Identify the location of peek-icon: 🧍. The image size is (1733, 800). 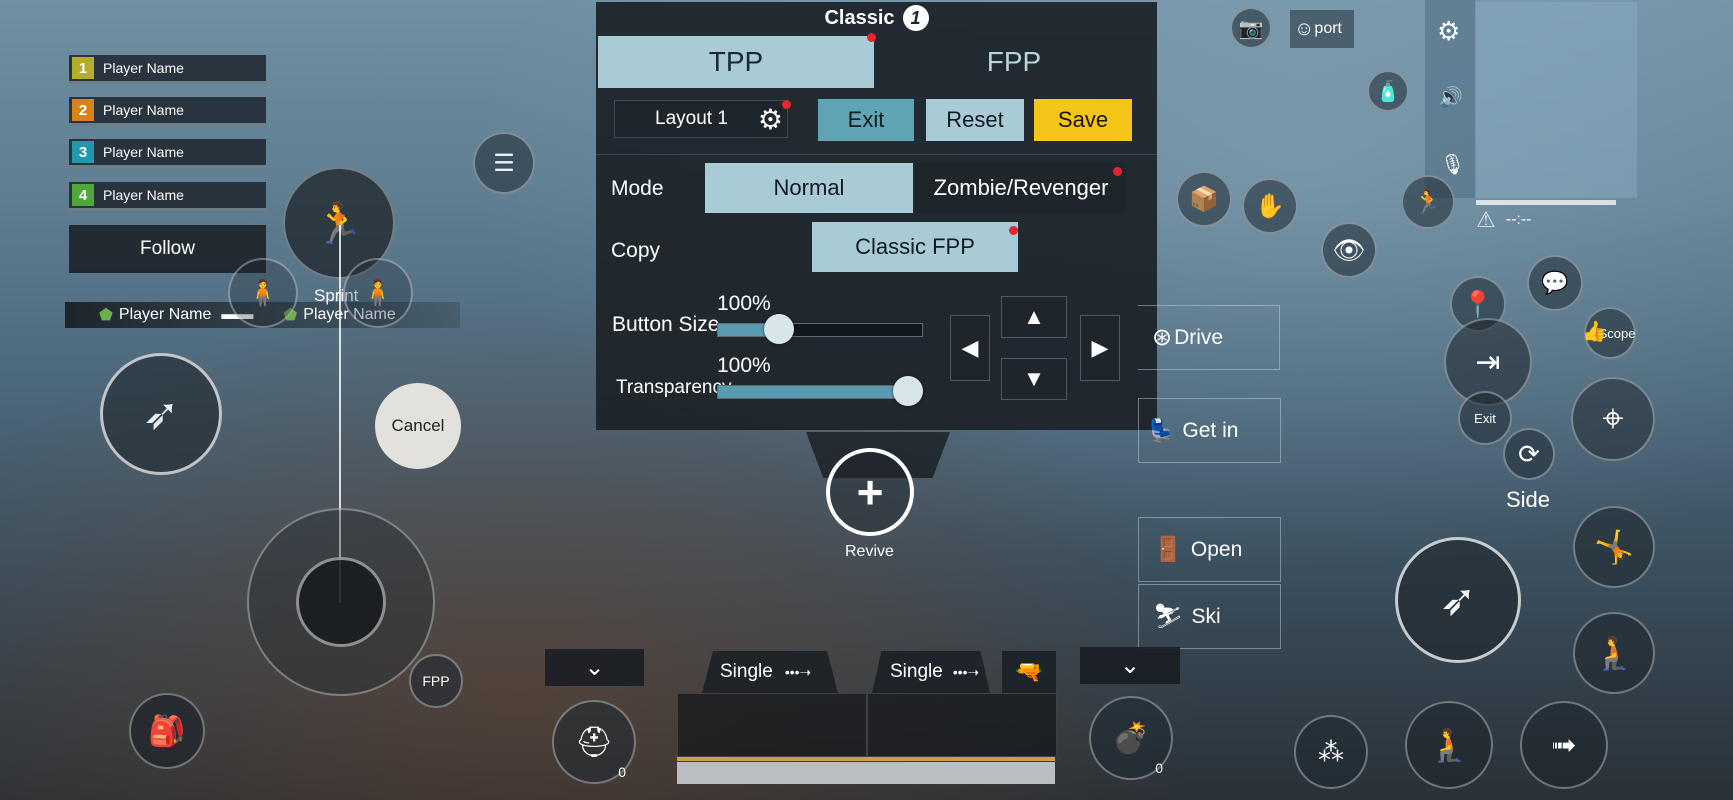
(378, 292).